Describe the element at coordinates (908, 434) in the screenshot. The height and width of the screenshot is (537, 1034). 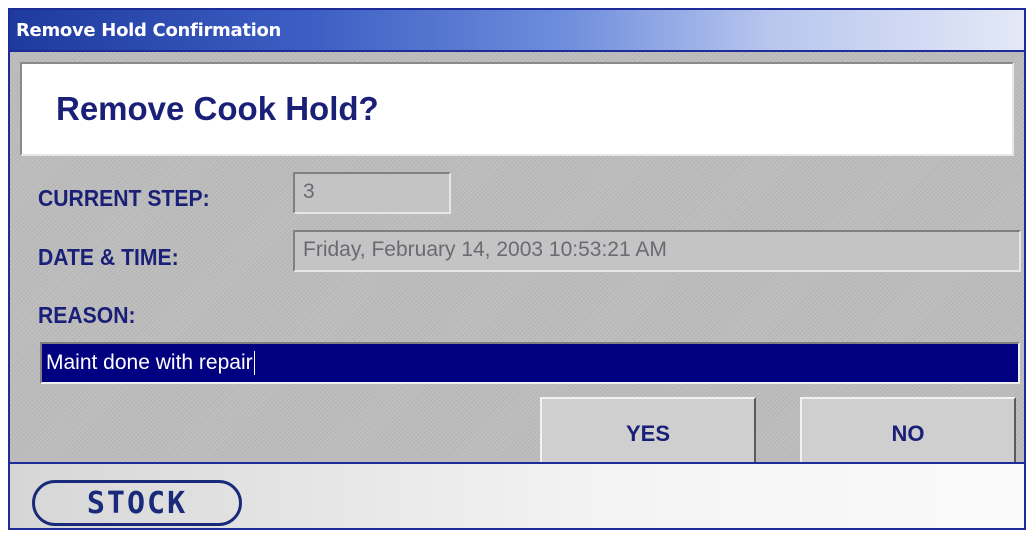
I see `no-button: NO` at that location.